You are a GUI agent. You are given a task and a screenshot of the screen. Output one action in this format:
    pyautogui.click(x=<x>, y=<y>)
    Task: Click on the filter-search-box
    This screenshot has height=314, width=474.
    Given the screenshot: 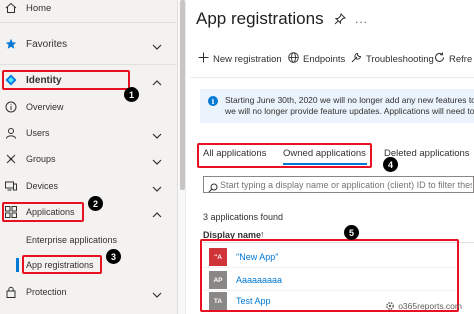 What is the action you would take?
    pyautogui.click(x=338, y=184)
    